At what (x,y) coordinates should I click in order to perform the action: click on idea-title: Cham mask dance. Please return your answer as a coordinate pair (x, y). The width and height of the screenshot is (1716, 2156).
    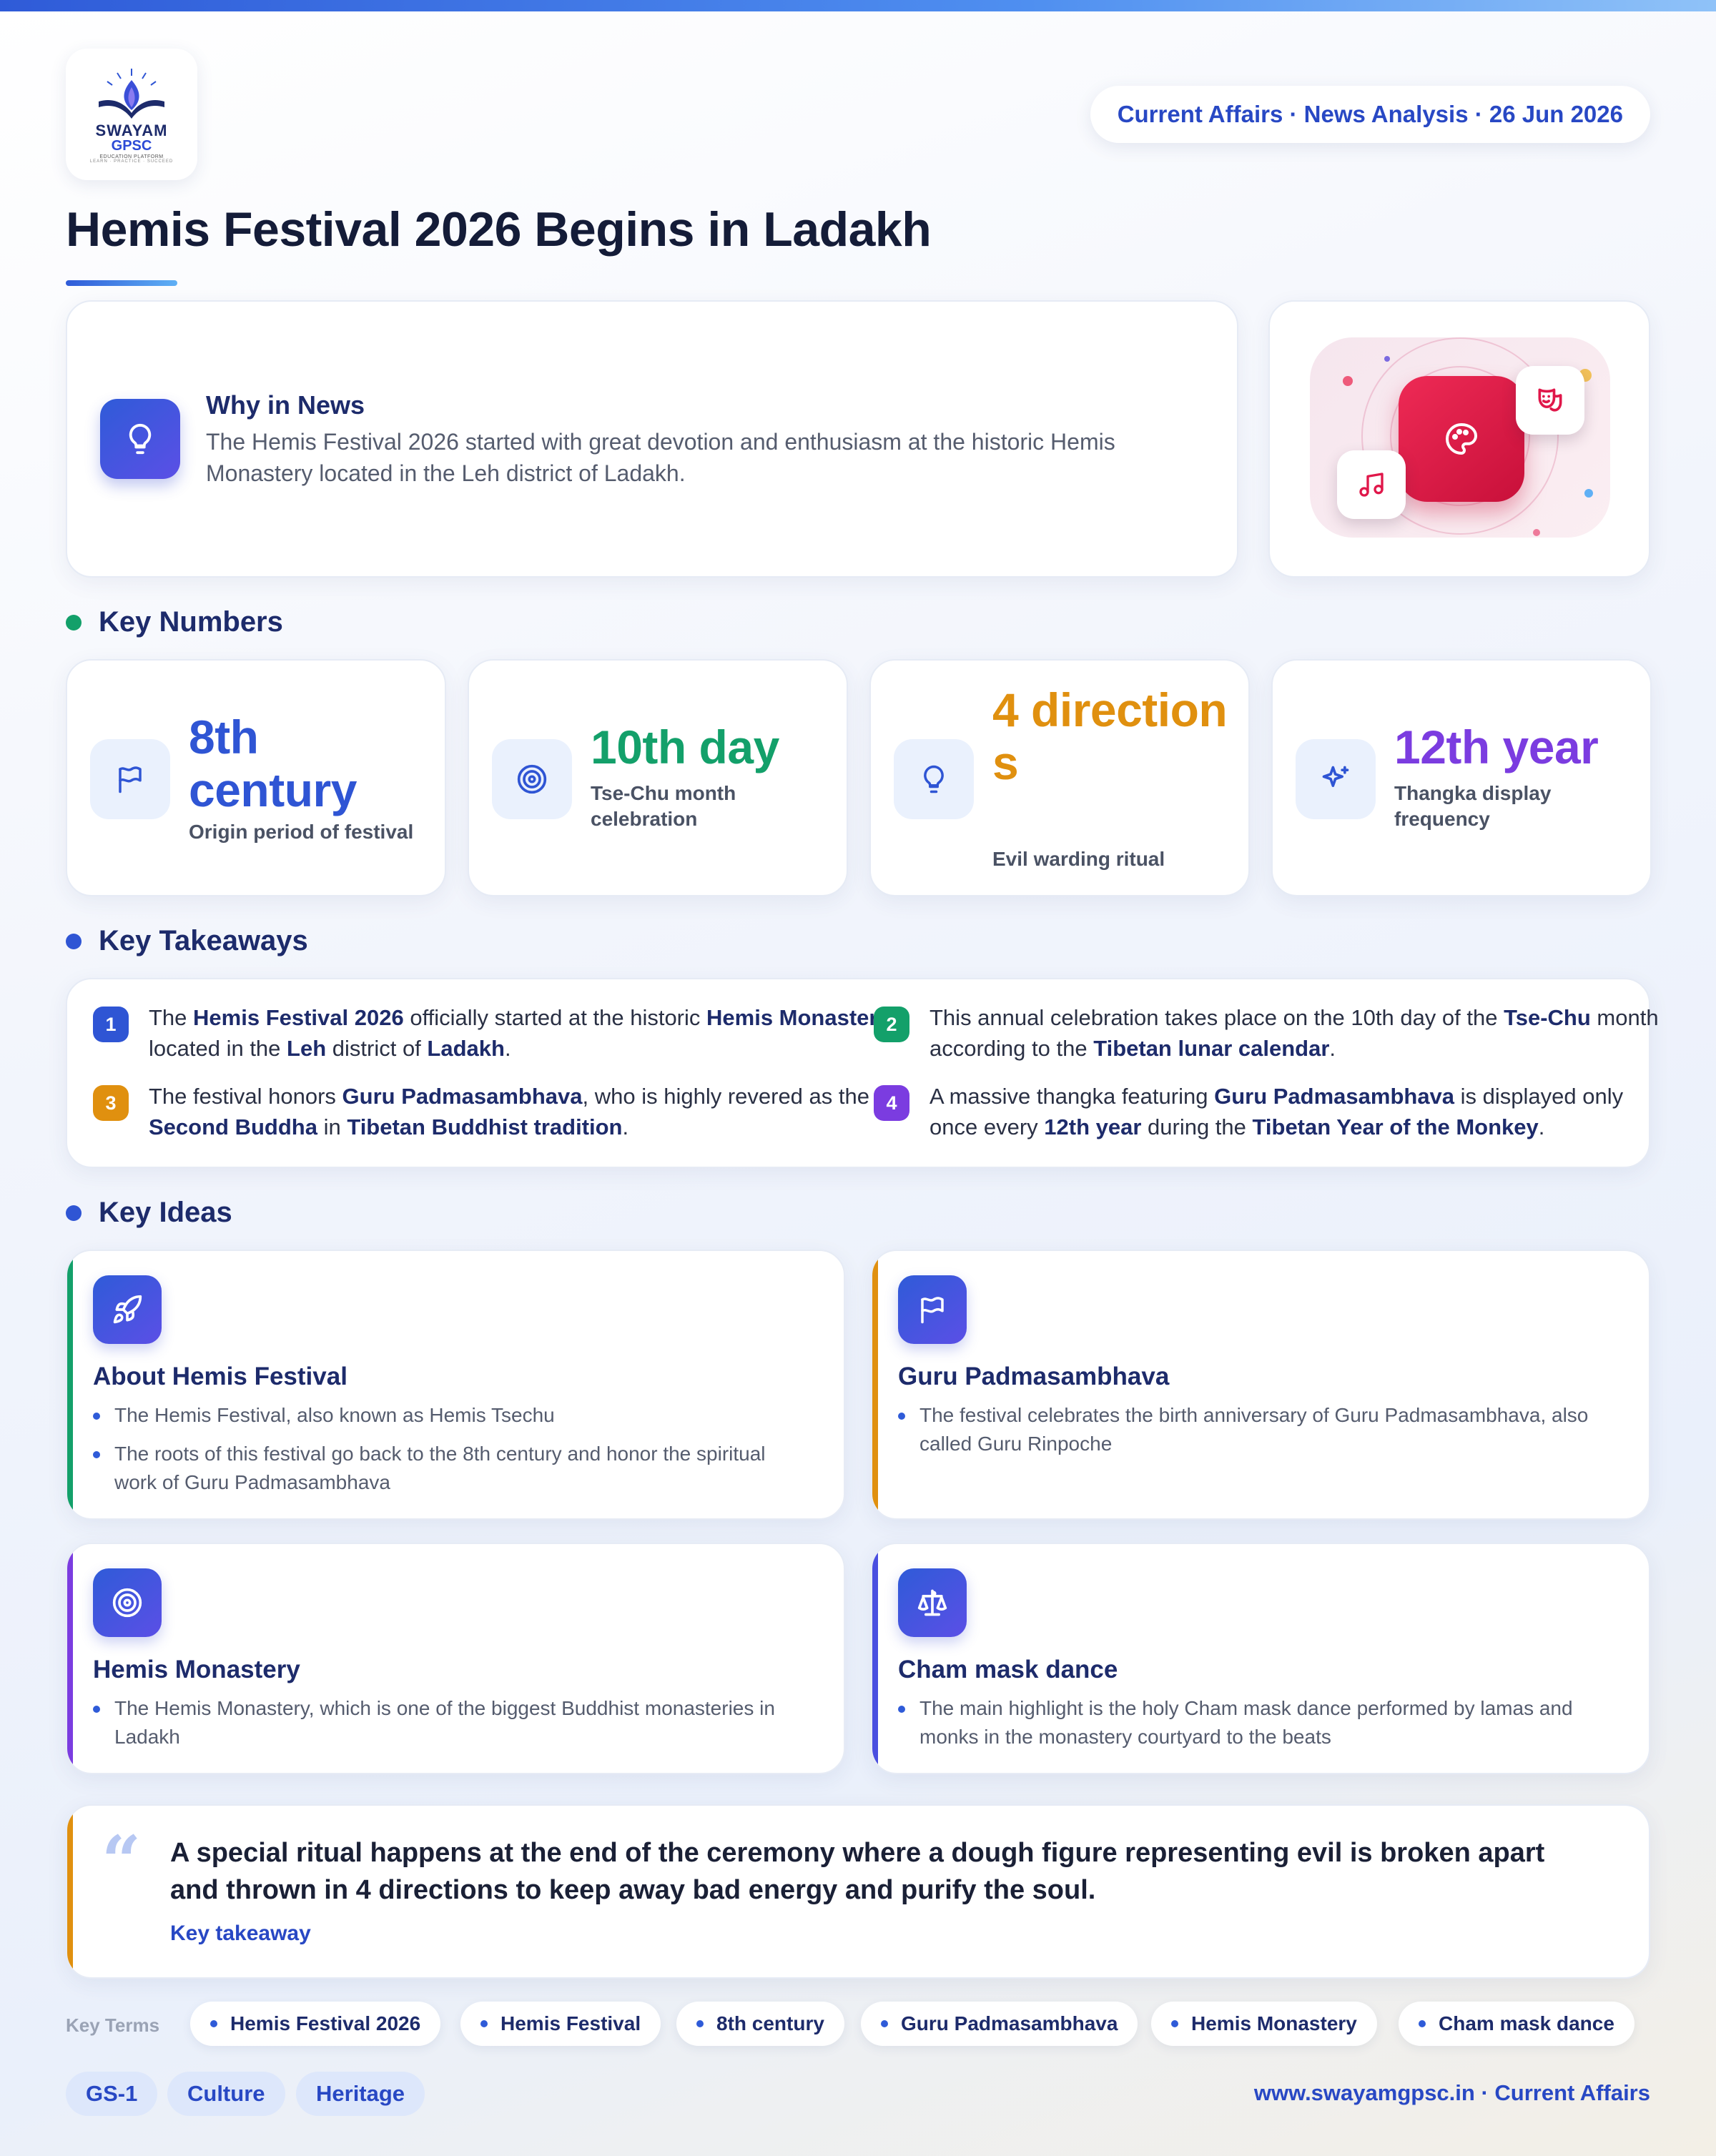
    Looking at the image, I should click on (1008, 1669).